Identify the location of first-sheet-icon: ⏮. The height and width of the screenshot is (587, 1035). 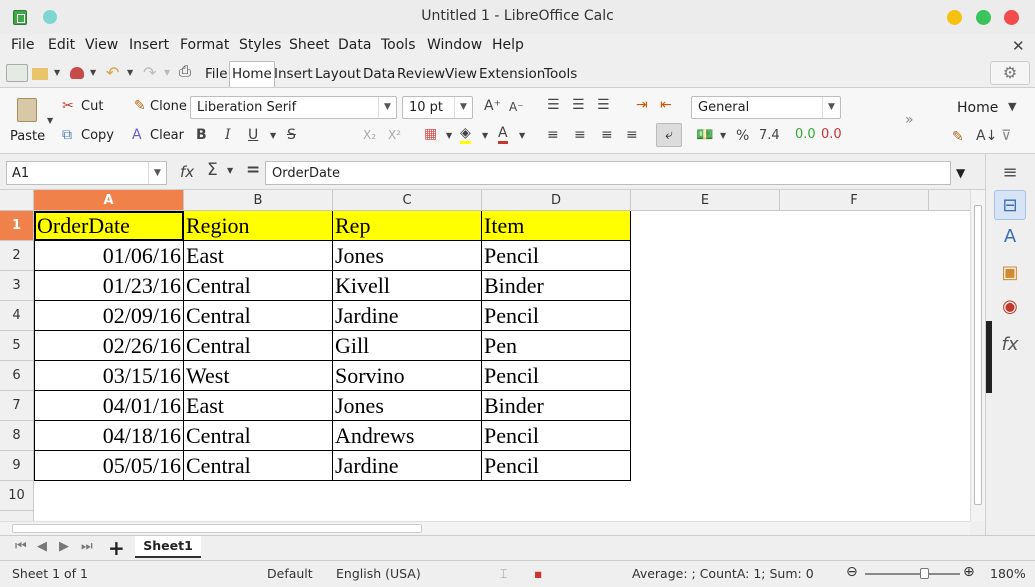
(21, 546).